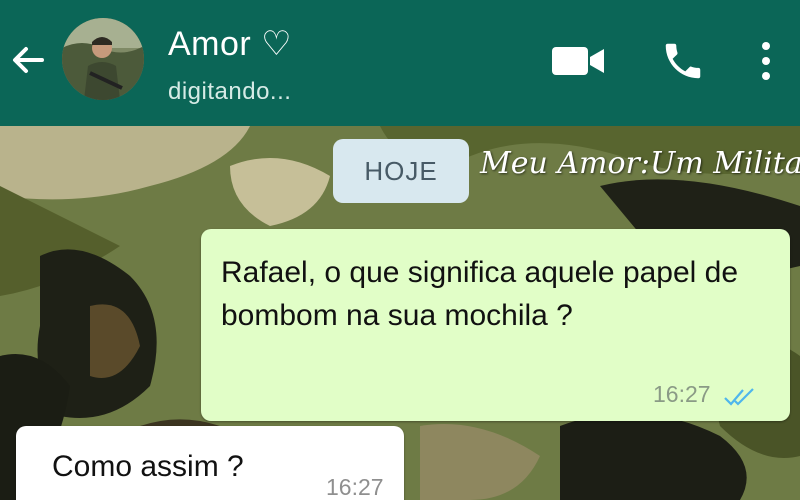 This screenshot has width=800, height=500. Describe the element at coordinates (683, 61) in the screenshot. I see `phone-icon` at that location.